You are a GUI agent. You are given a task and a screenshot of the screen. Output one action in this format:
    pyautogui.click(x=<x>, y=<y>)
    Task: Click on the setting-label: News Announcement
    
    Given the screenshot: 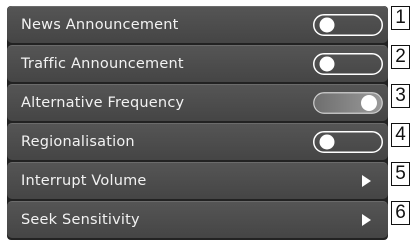 What is the action you would take?
    pyautogui.click(x=100, y=25)
    